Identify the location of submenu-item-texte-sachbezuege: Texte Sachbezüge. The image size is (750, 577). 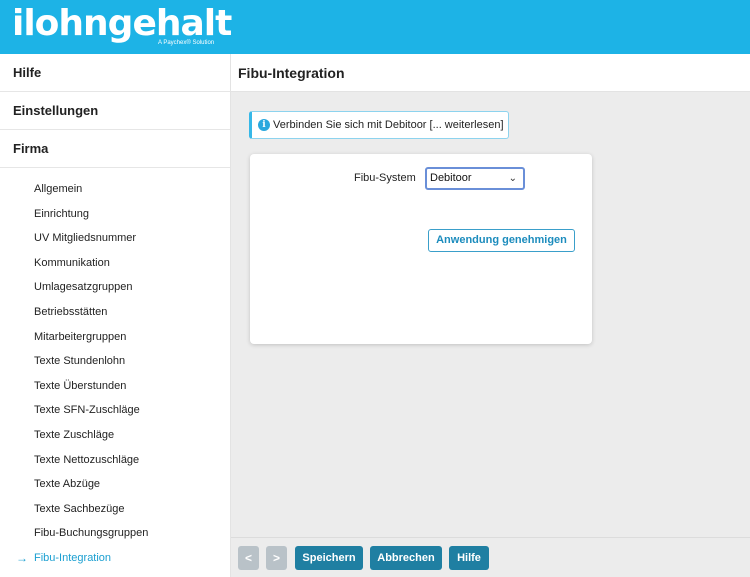
(115, 509).